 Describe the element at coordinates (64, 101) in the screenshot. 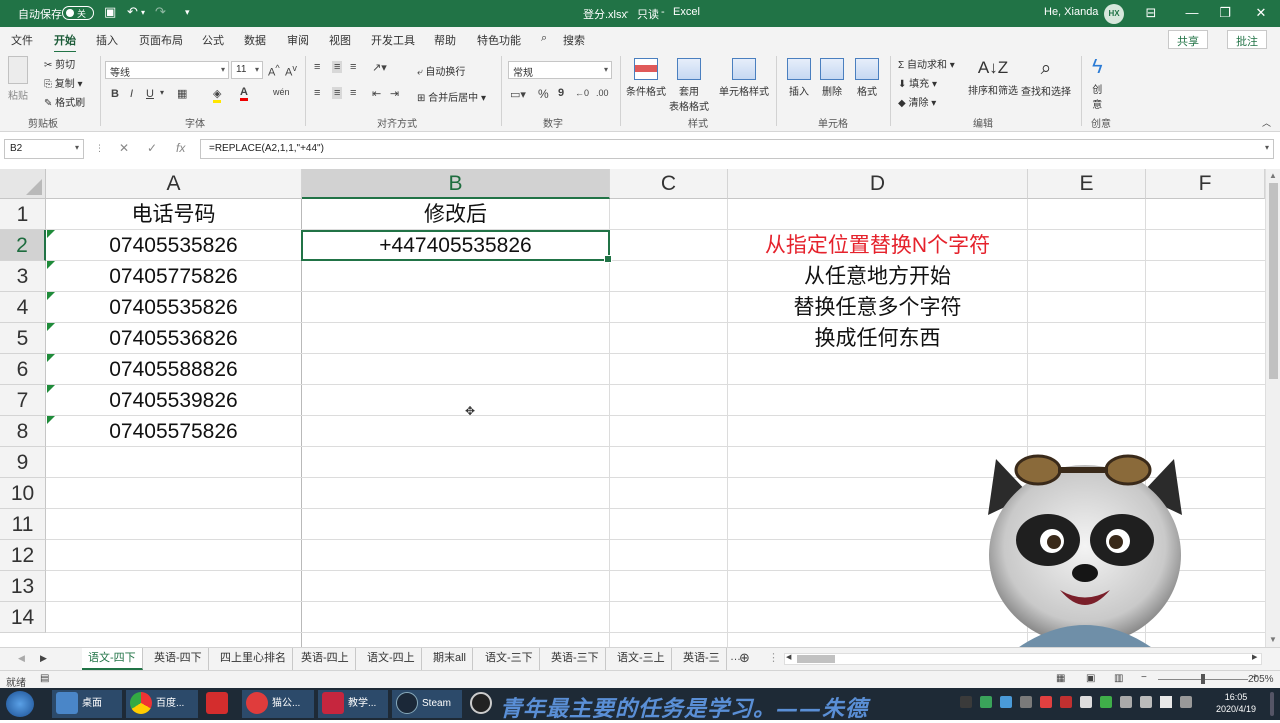

I see `format-painter-button: ✎ 格式刷` at that location.